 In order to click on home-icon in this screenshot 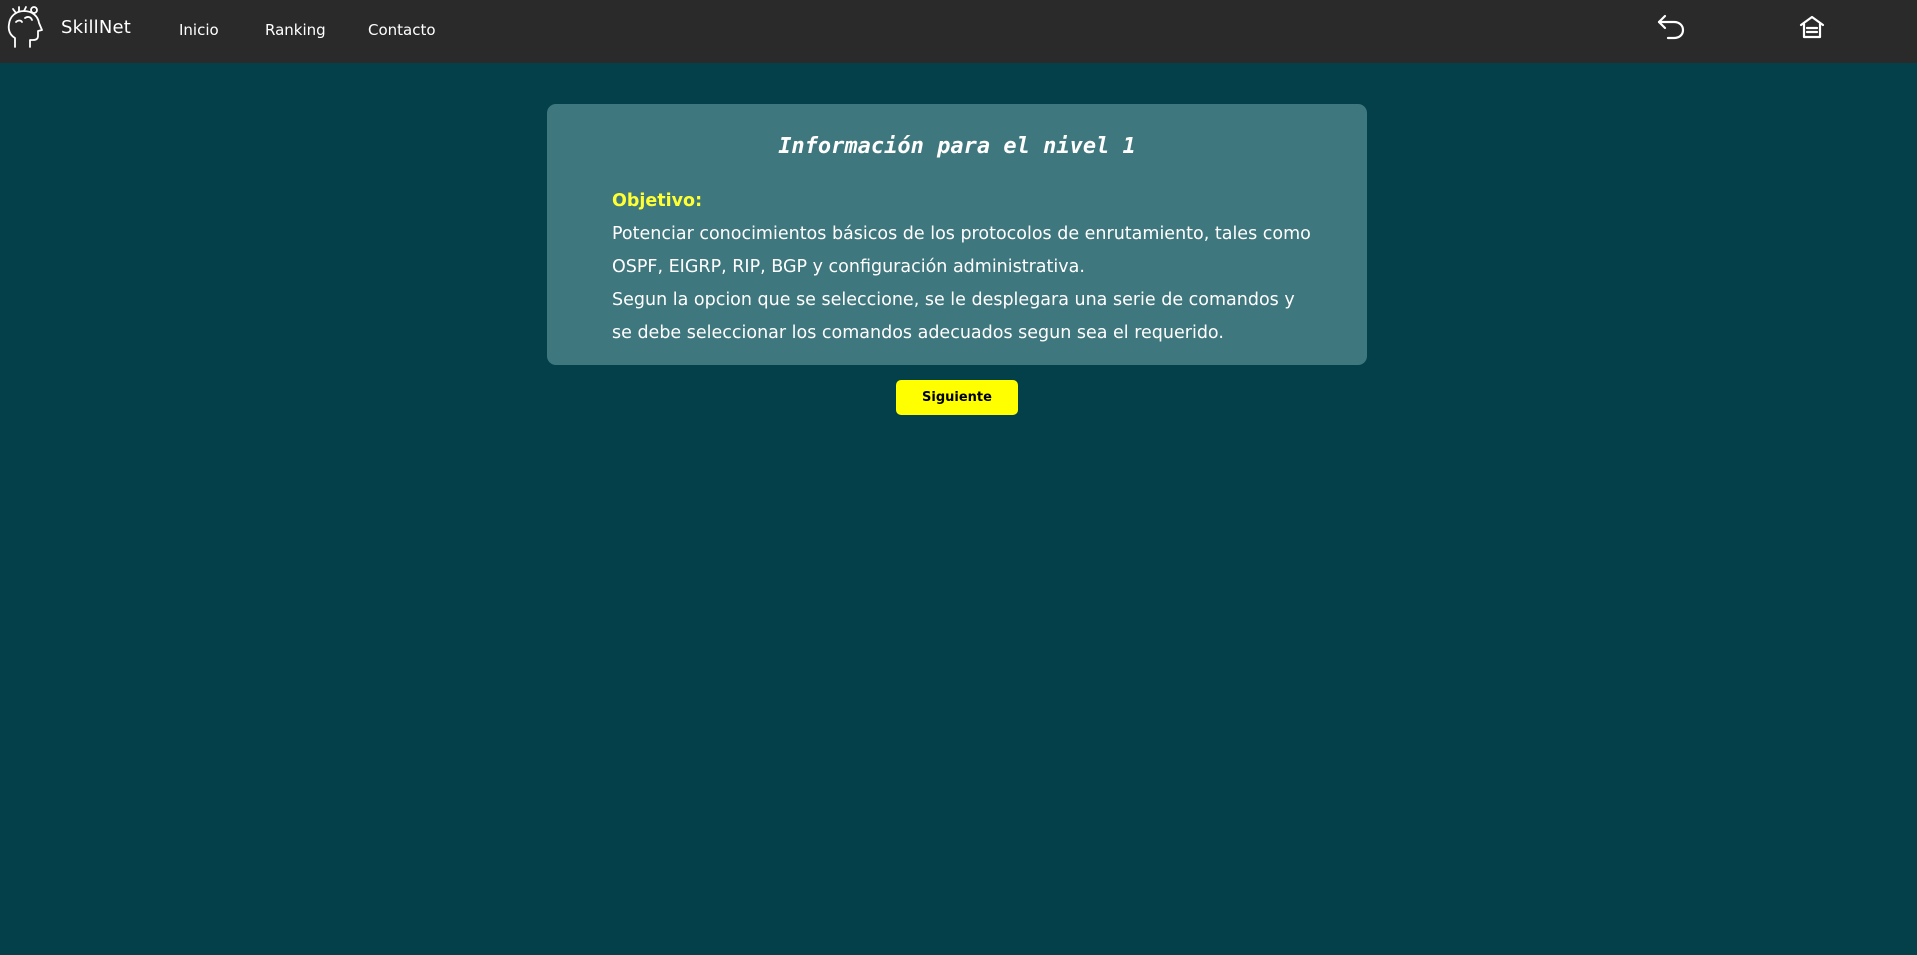, I will do `click(1812, 27)`.